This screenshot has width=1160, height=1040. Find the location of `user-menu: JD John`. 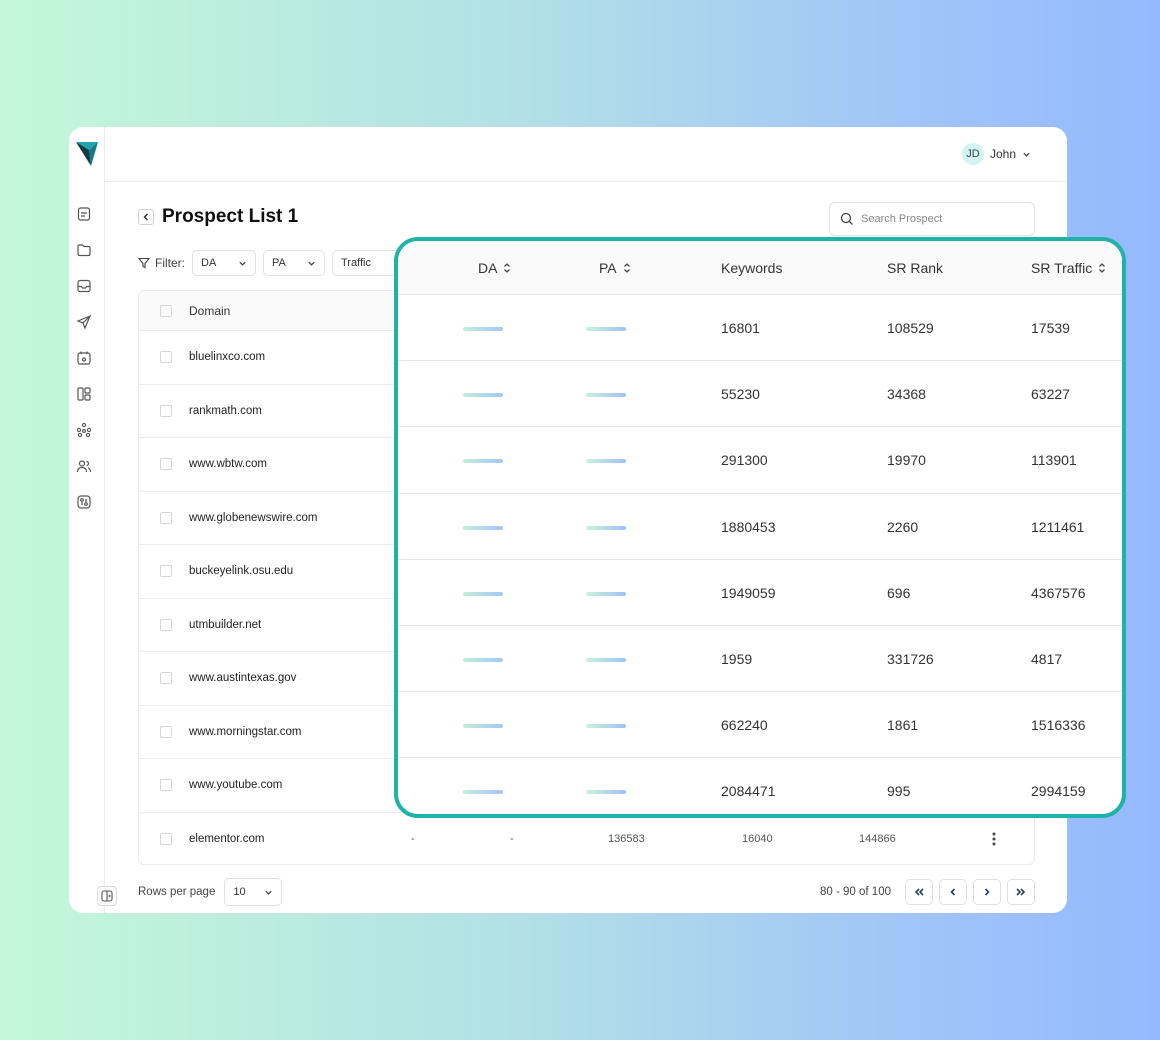

user-menu: JD John is located at coordinates (996, 154).